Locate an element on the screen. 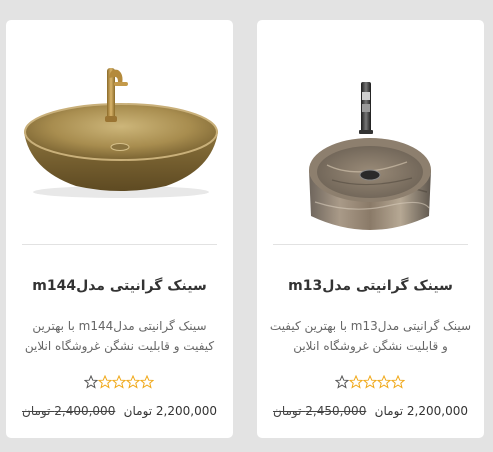 The image size is (493, 452). gold-oval-basin-sink-icon is located at coordinates (121, 133).